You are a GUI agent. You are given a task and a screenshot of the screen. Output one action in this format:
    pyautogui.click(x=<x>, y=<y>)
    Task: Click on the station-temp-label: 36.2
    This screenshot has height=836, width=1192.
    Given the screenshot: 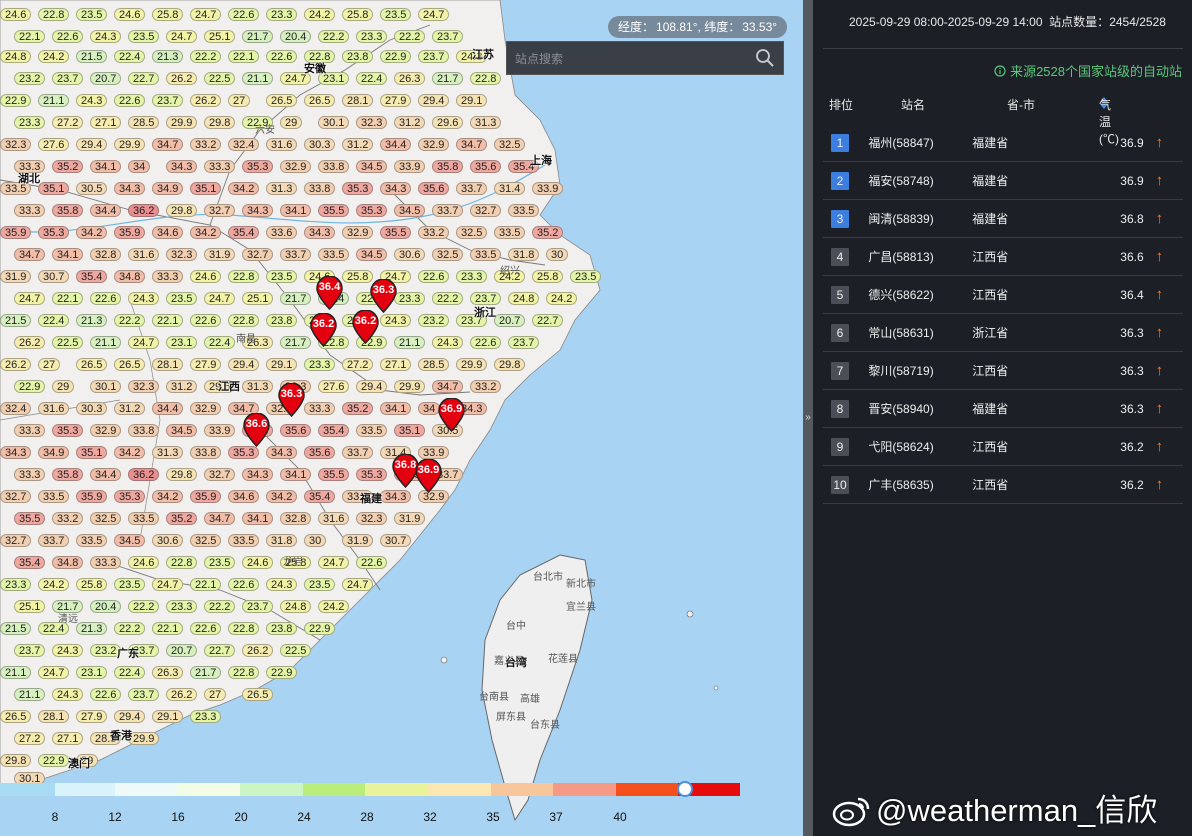 What is the action you would take?
    pyautogui.click(x=144, y=474)
    